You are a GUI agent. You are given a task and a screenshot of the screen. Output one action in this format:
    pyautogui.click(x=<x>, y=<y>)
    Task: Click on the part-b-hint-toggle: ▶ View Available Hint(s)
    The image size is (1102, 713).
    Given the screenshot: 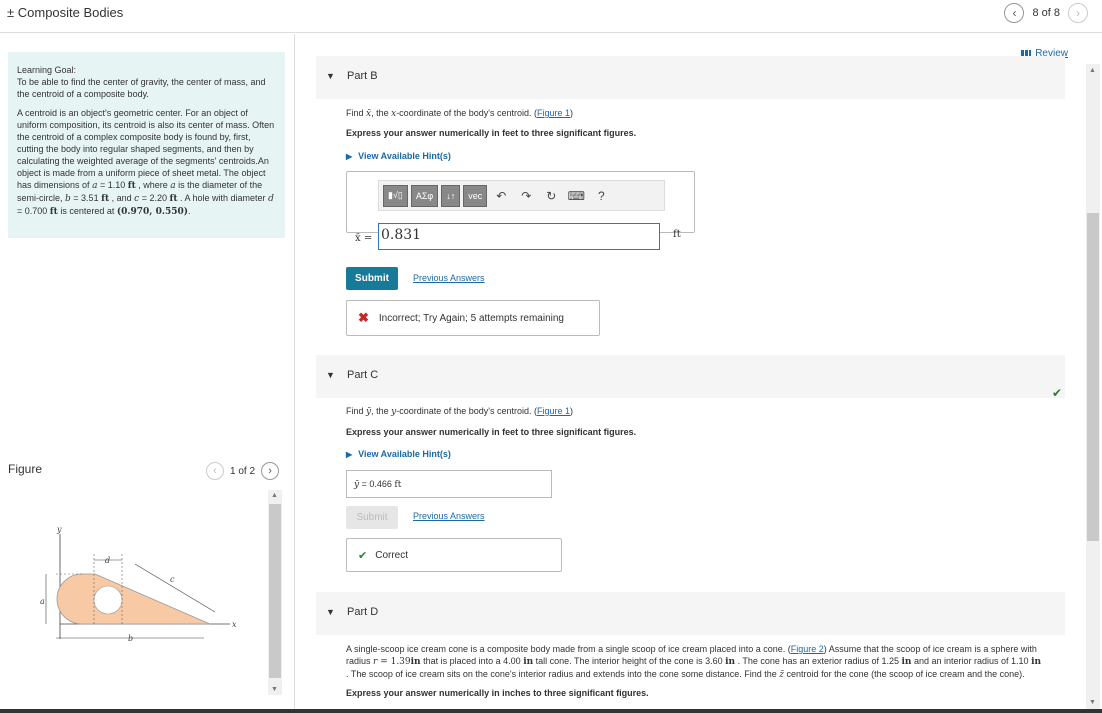 What is the action you would take?
    pyautogui.click(x=398, y=156)
    